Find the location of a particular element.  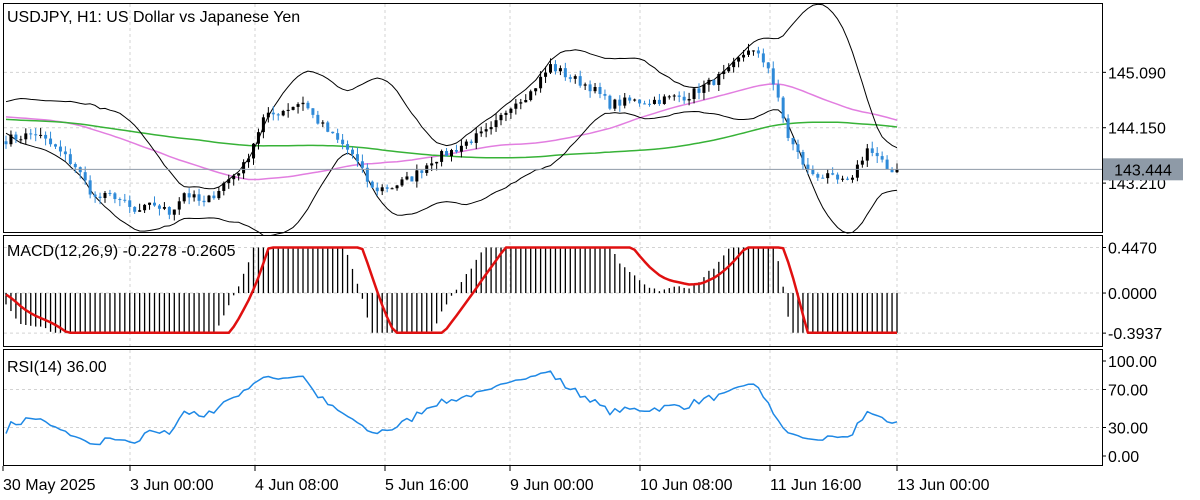

price-y-tick-label: 145.090 is located at coordinates (1137, 73).